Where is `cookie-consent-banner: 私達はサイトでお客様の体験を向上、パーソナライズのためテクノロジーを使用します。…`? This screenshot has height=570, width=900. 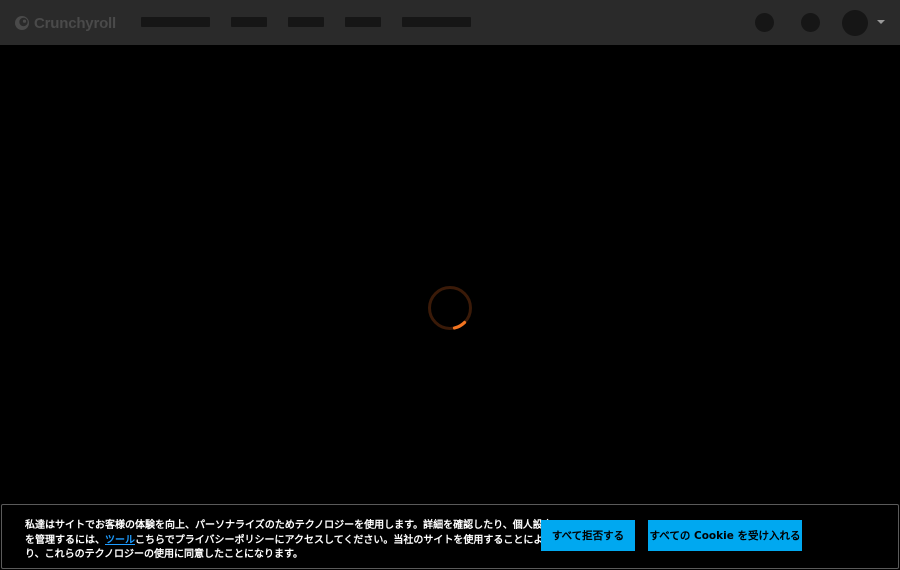
cookie-consent-banner: 私達はサイトでお客様の体験を向上、パーソナライズのためテクノロジーを使用します。… is located at coordinates (450, 536).